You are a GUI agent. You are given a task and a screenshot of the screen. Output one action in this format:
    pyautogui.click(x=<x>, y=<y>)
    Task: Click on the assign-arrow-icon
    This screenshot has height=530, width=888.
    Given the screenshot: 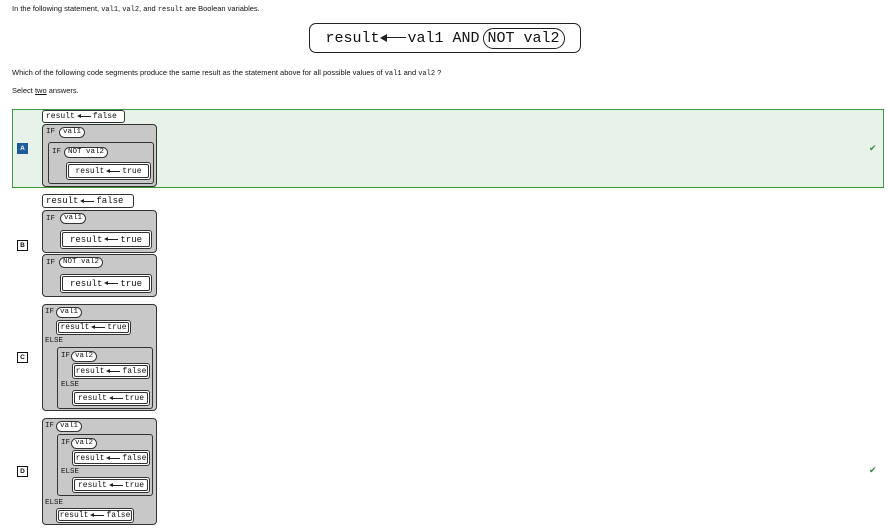 What is the action you would take?
    pyautogui.click(x=393, y=38)
    